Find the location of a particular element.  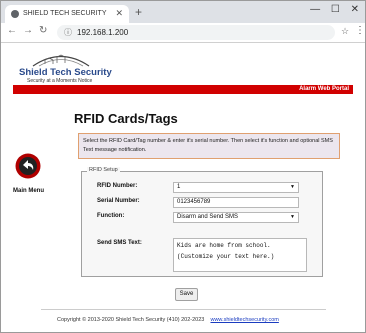

main-menu-back-icon is located at coordinates (28, 166).